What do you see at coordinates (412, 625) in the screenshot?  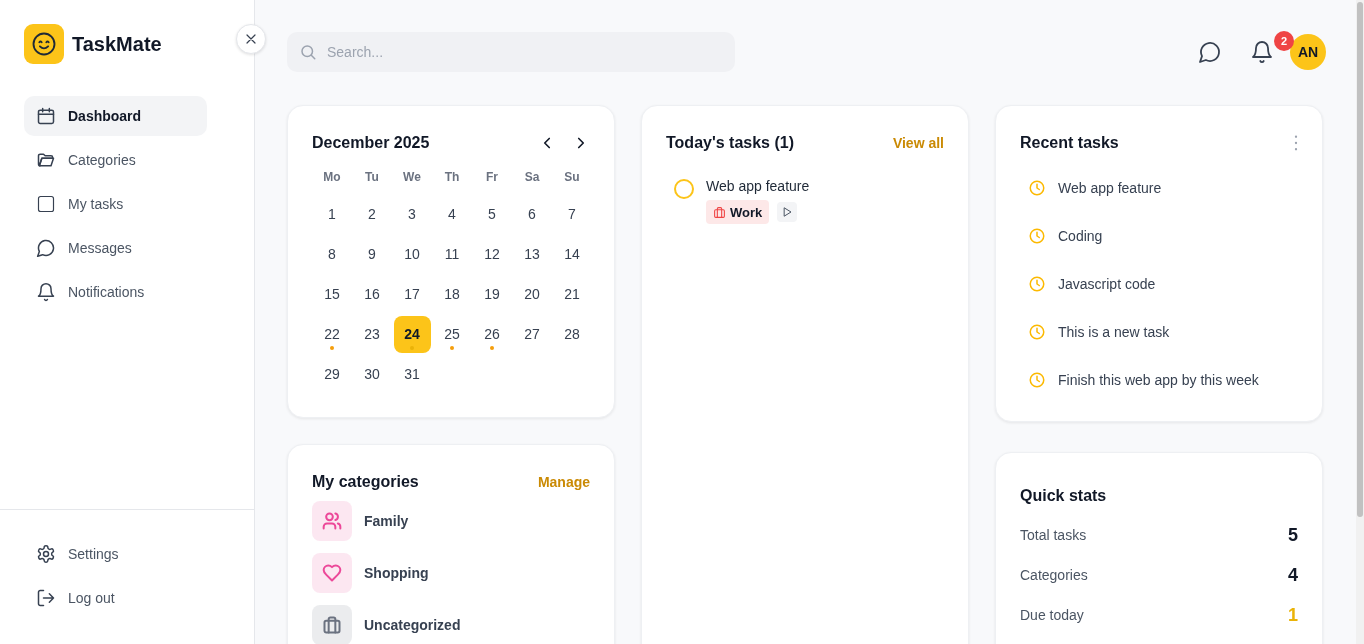 I see `category-name: Uncategorized` at bounding box center [412, 625].